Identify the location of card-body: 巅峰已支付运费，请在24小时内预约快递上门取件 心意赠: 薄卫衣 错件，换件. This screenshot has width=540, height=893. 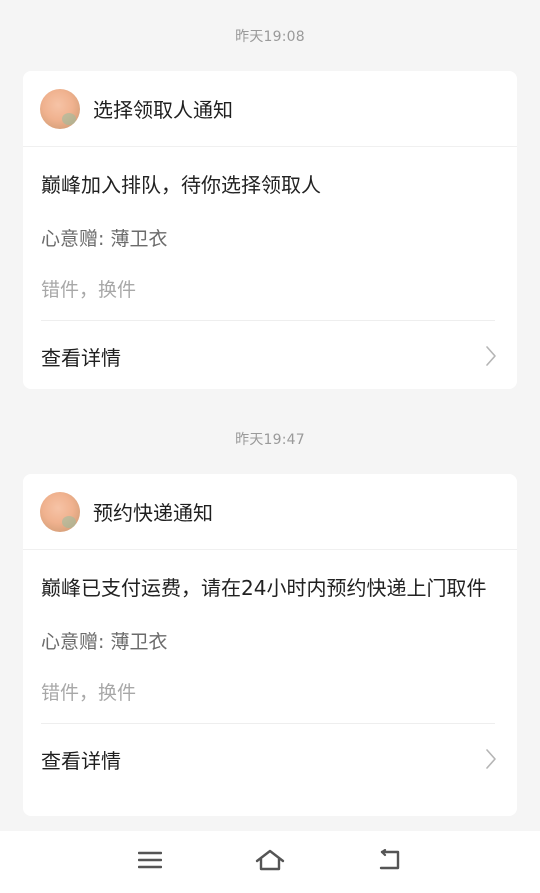
(270, 640).